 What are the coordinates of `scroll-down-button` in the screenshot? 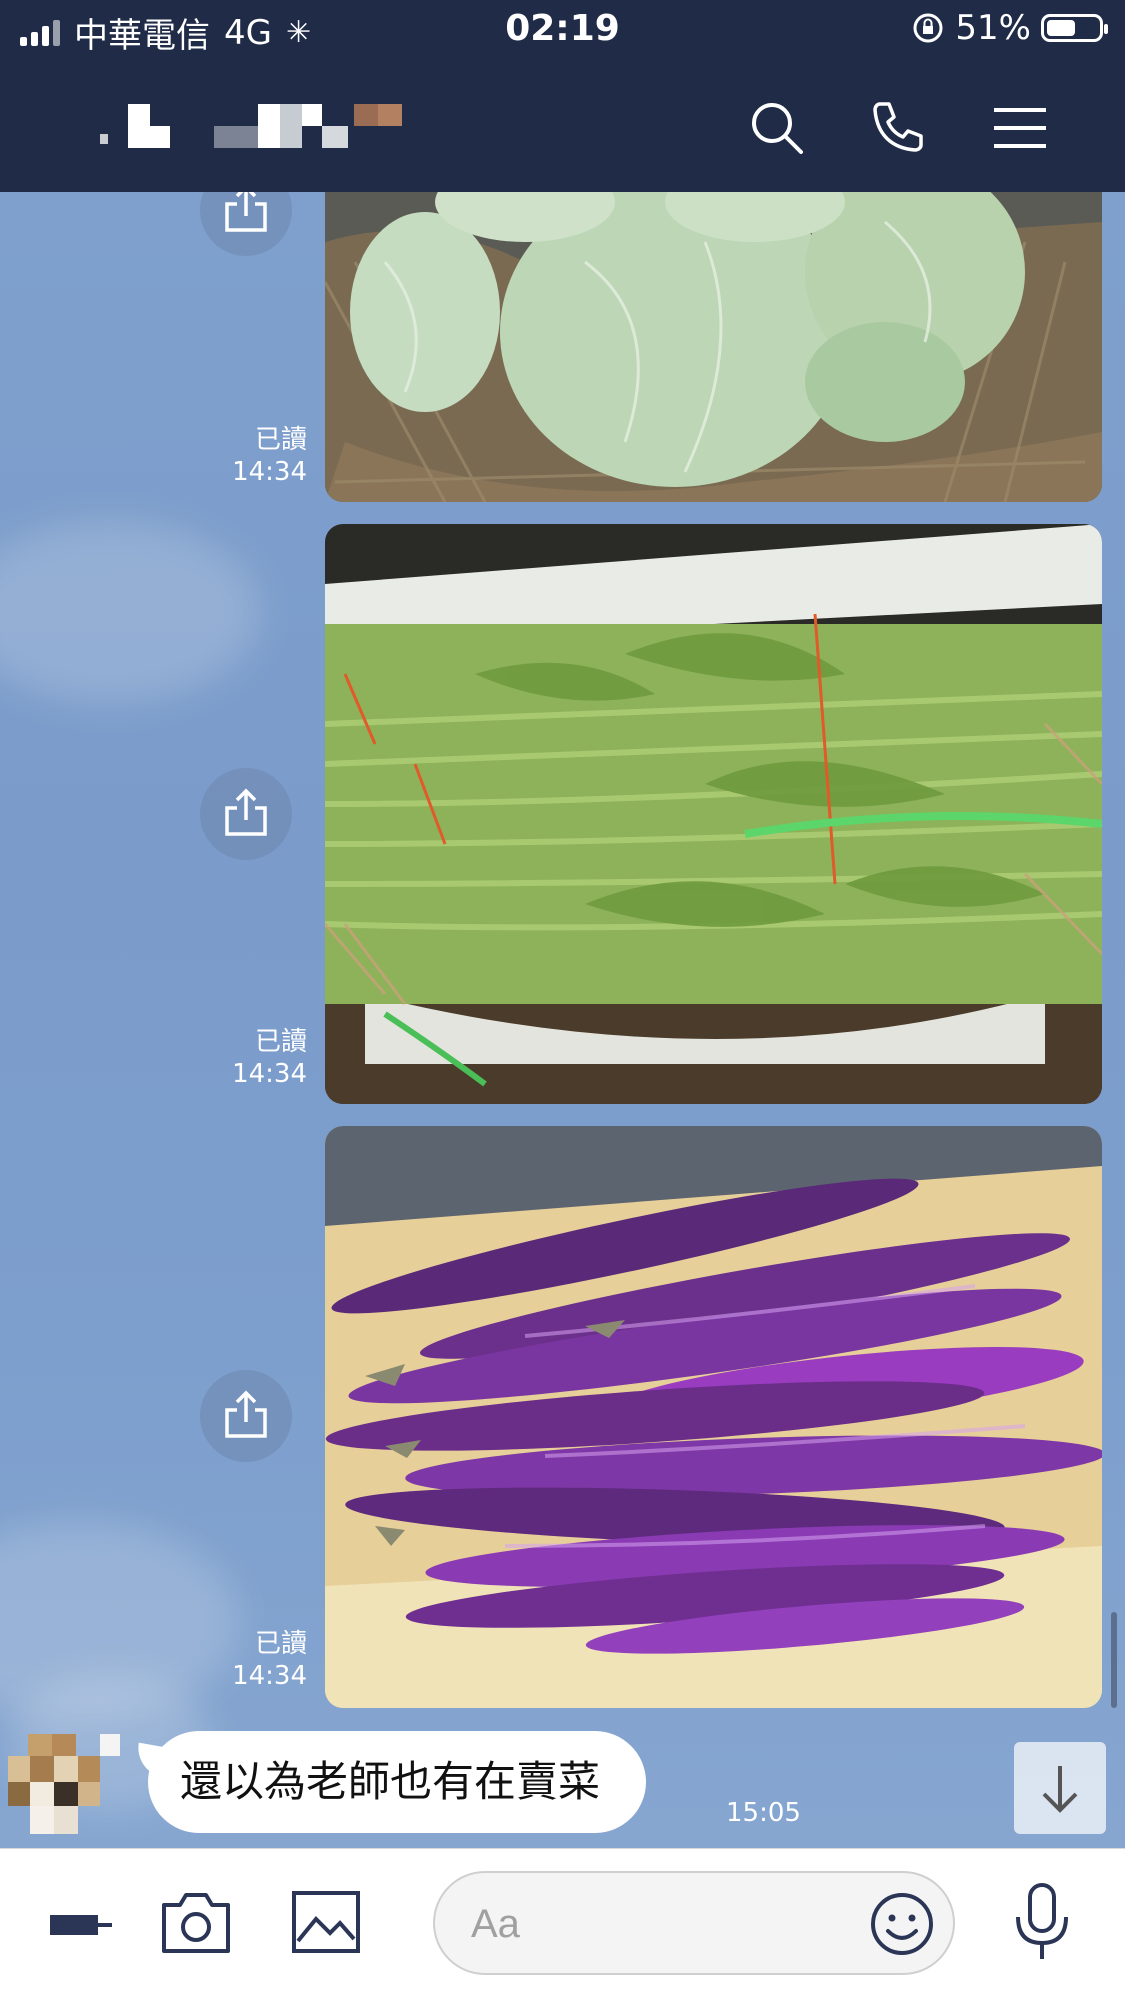 It's located at (1060, 1788).